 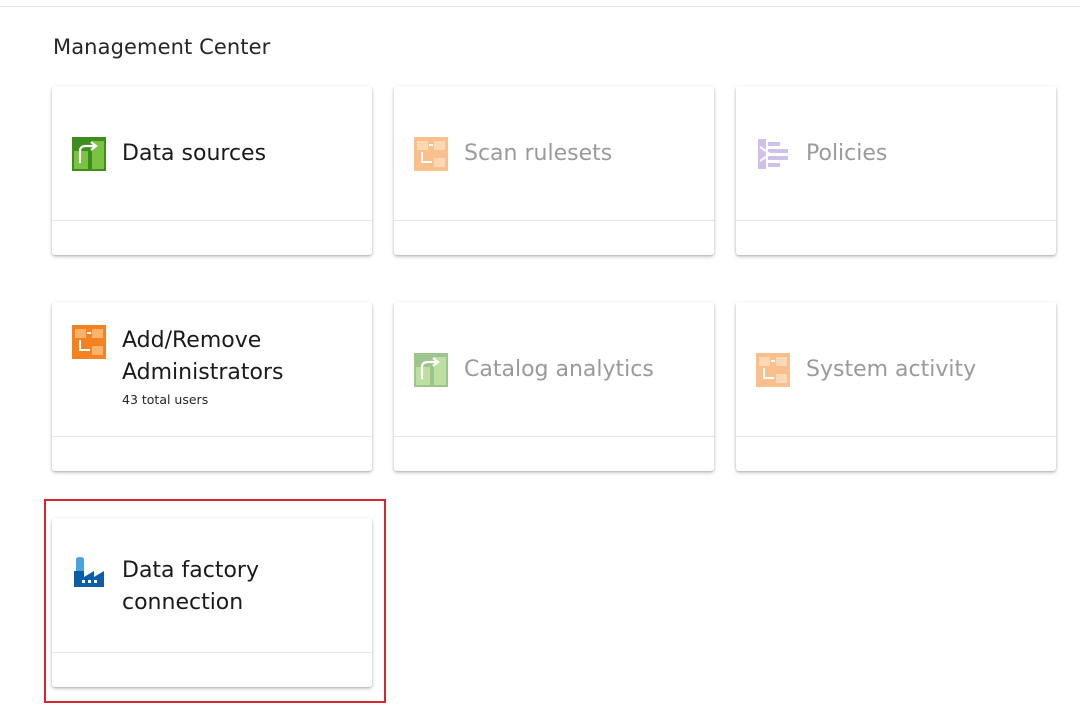 What do you see at coordinates (924, 154) in the screenshot?
I see `card-text: Policies` at bounding box center [924, 154].